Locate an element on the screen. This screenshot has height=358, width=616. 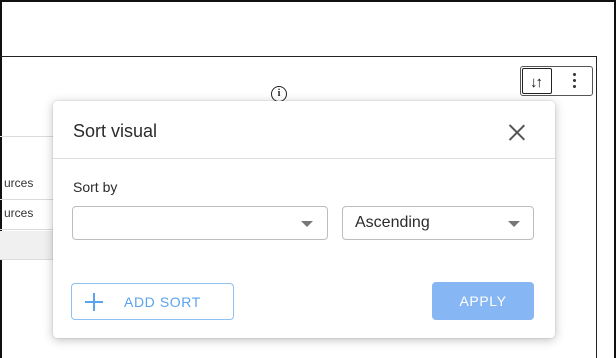
sort-order-value: Ascending is located at coordinates (392, 222).